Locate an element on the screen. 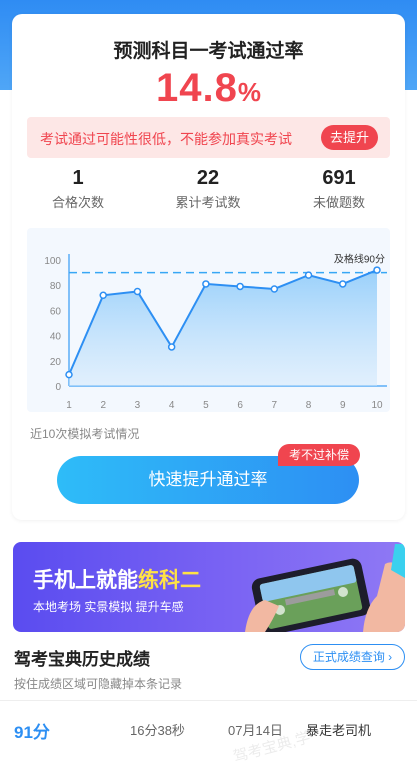 This screenshot has width=417, height=775. x-tick-label: 1 is located at coordinates (69, 405).